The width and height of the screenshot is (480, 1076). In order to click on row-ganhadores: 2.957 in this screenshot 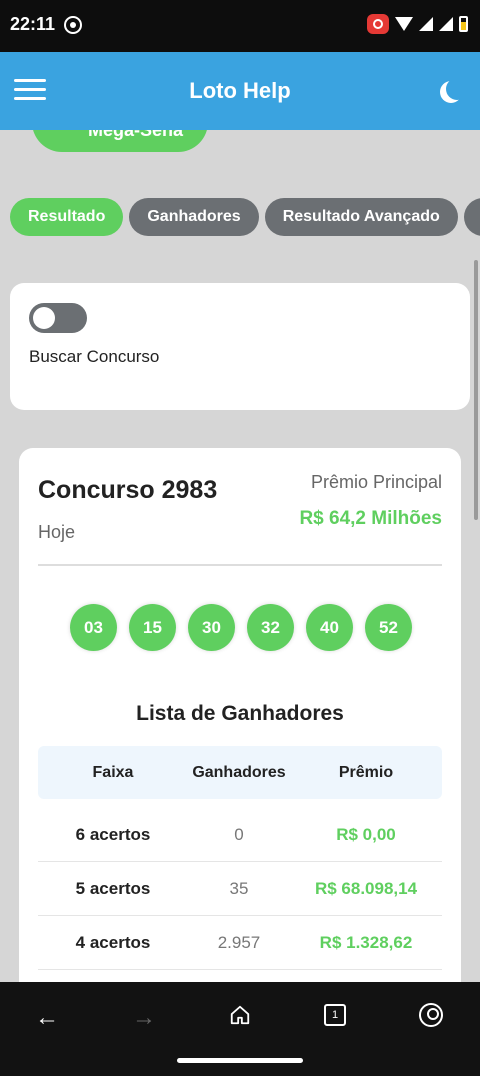, I will do `click(239, 942)`.